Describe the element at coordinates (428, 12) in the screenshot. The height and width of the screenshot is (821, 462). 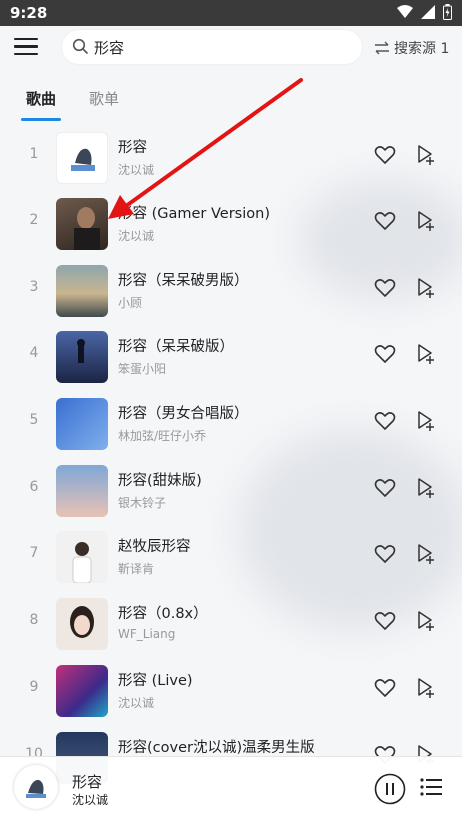
I see `signal-icon` at that location.